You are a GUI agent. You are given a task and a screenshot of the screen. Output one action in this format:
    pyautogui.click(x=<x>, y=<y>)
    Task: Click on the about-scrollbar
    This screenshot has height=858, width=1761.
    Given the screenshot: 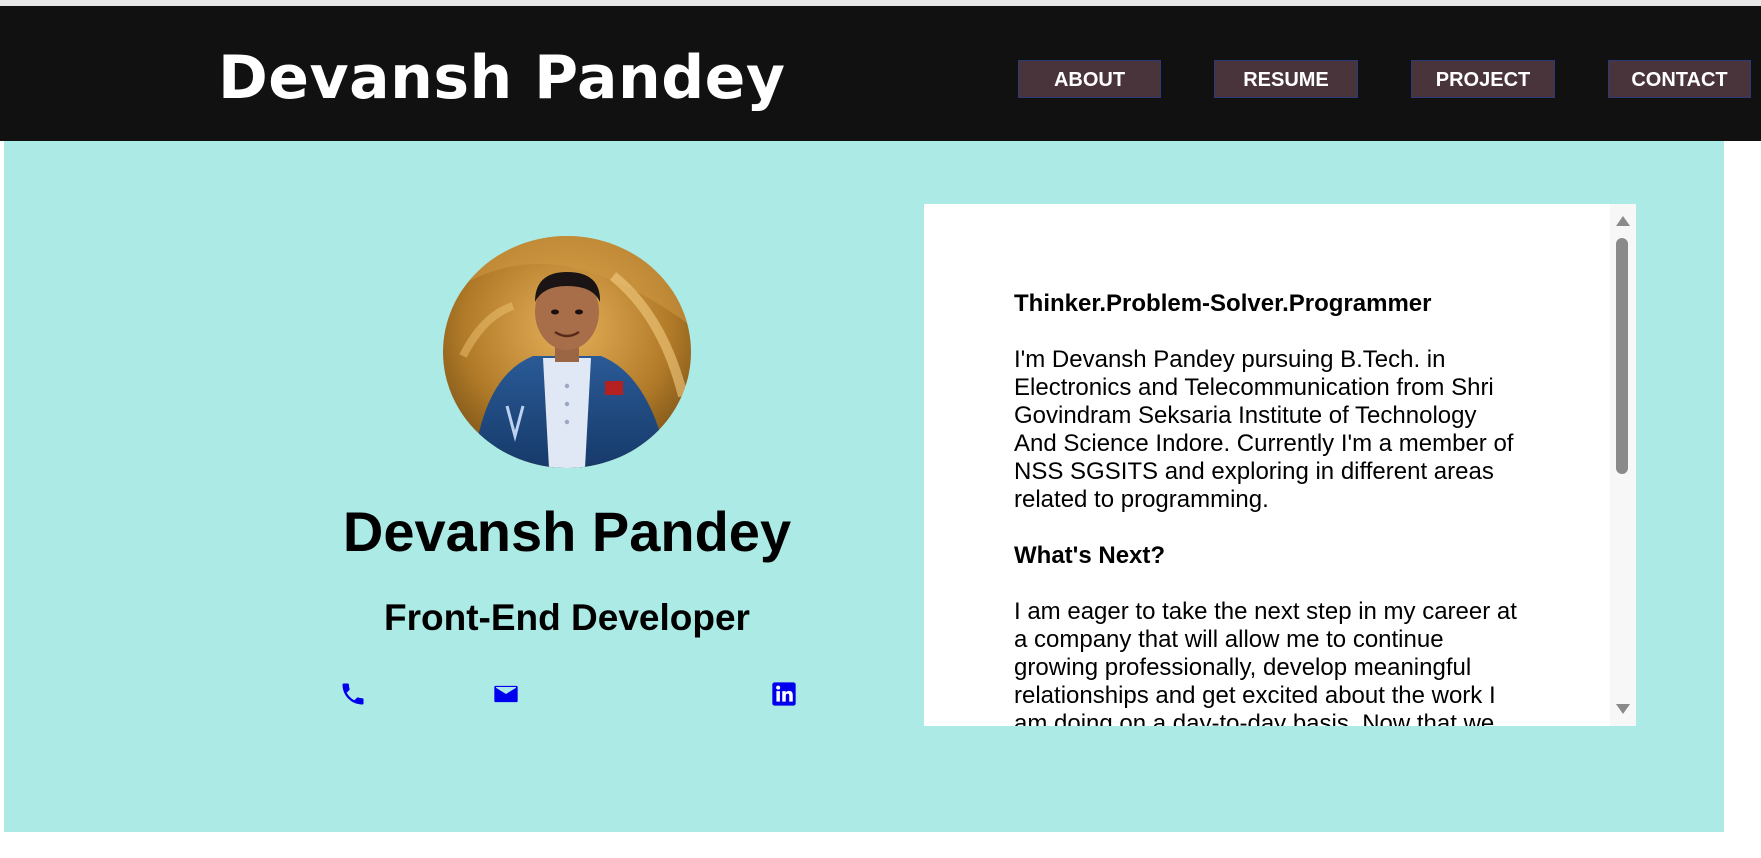 What is the action you would take?
    pyautogui.click(x=1623, y=465)
    